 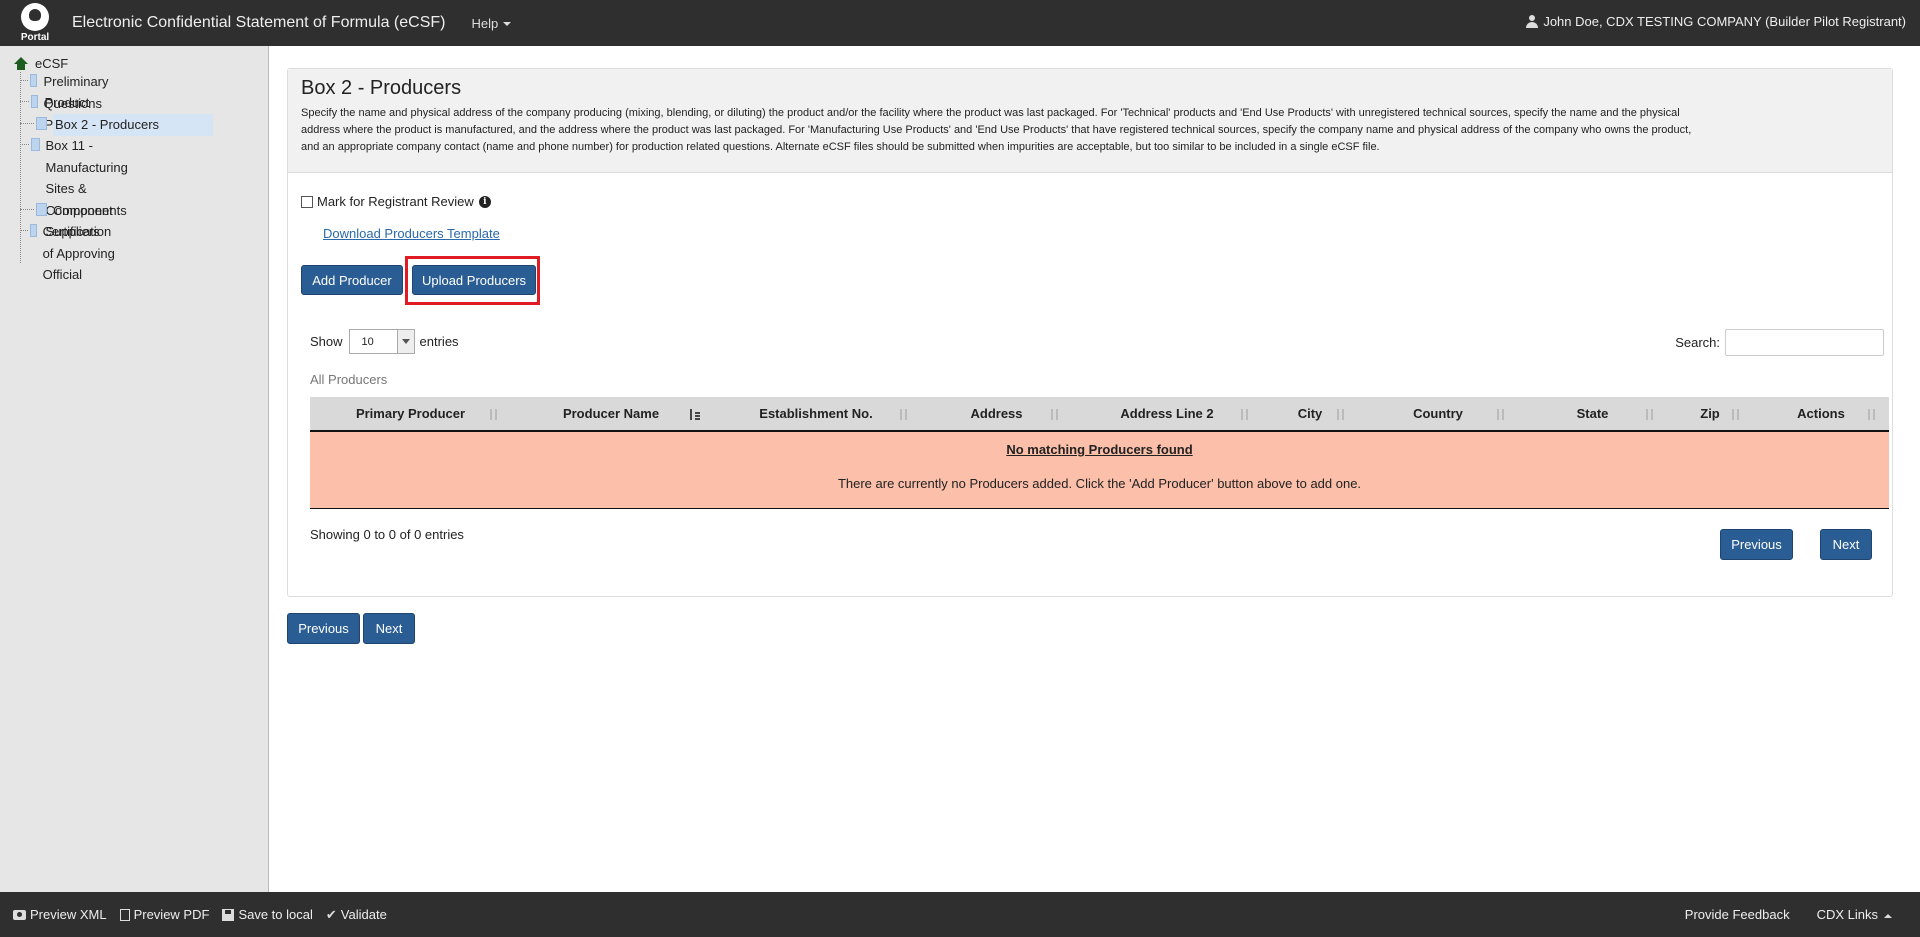 I want to click on preview-xml-label: Preview XML, so click(x=68, y=914).